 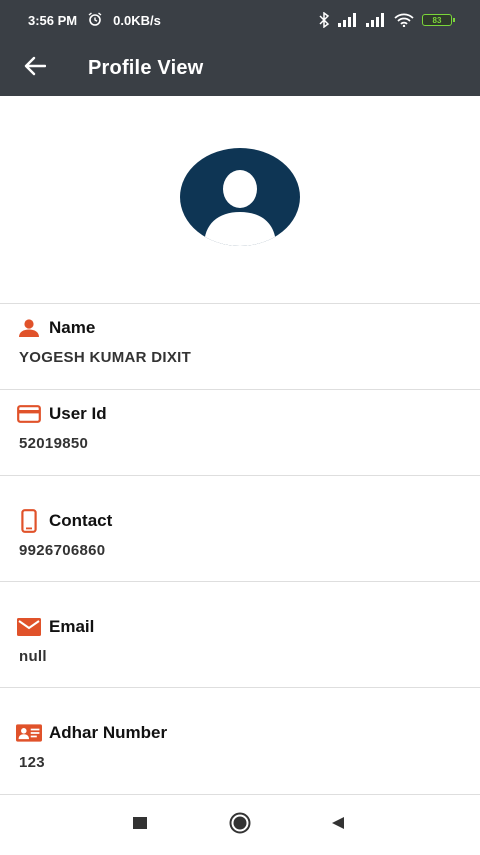 I want to click on mail-icon, so click(x=29, y=627).